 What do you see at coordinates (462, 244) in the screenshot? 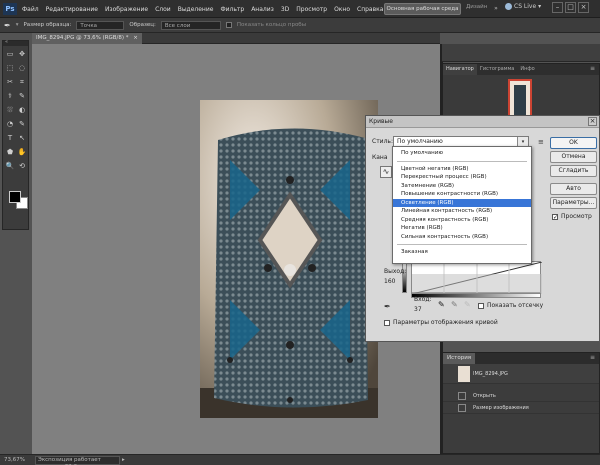
I see `style-list-separator` at bounding box center [462, 244].